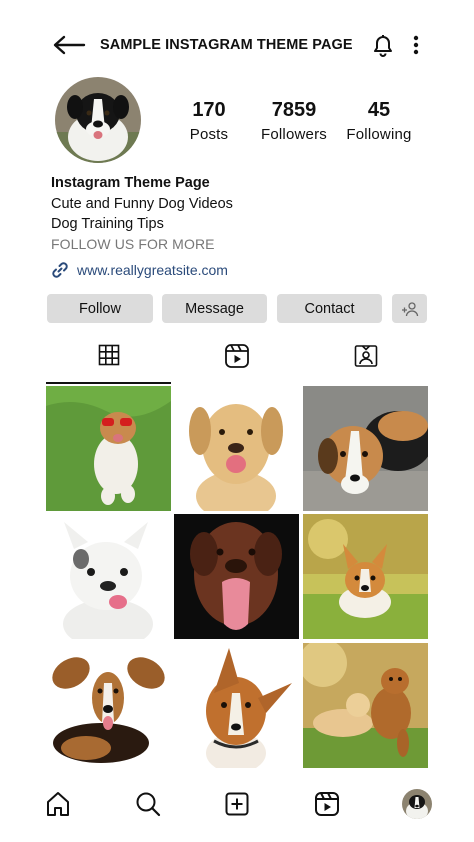 The image size is (474, 842). What do you see at coordinates (148, 804) in the screenshot?
I see `search-icon` at bounding box center [148, 804].